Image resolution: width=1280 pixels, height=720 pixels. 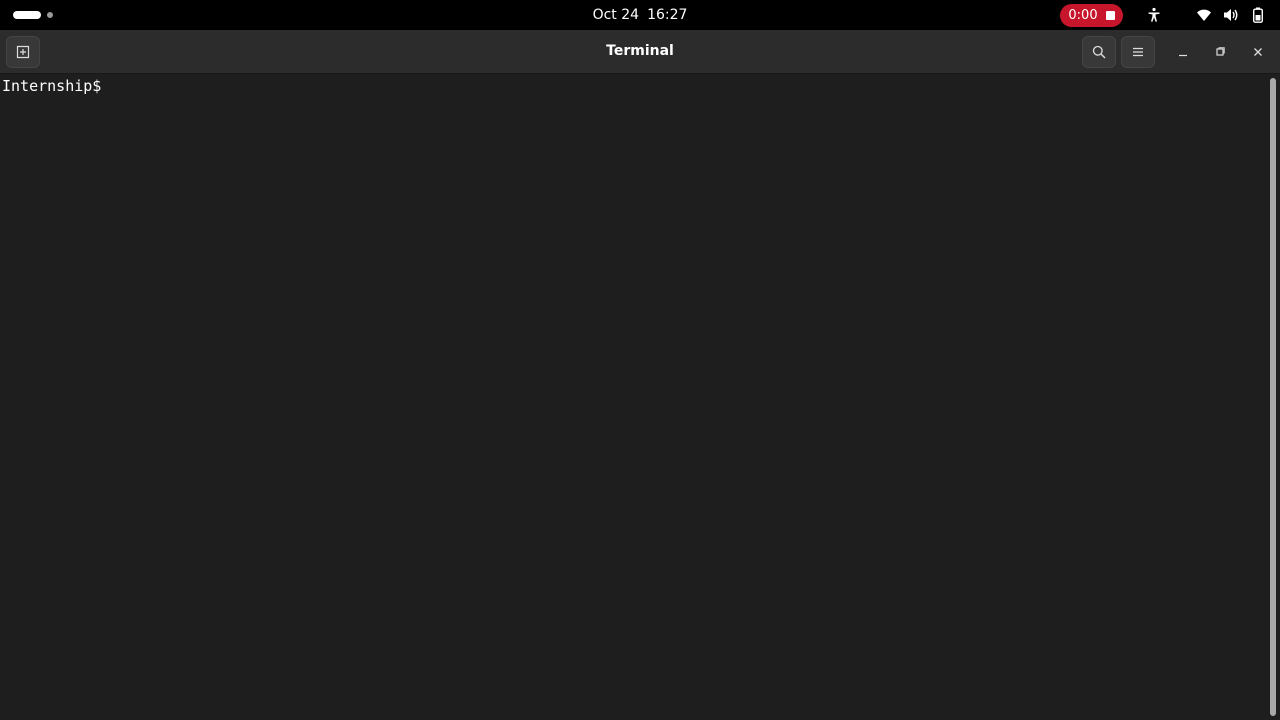 What do you see at coordinates (1204, 15) in the screenshot?
I see `wifi-icon` at bounding box center [1204, 15].